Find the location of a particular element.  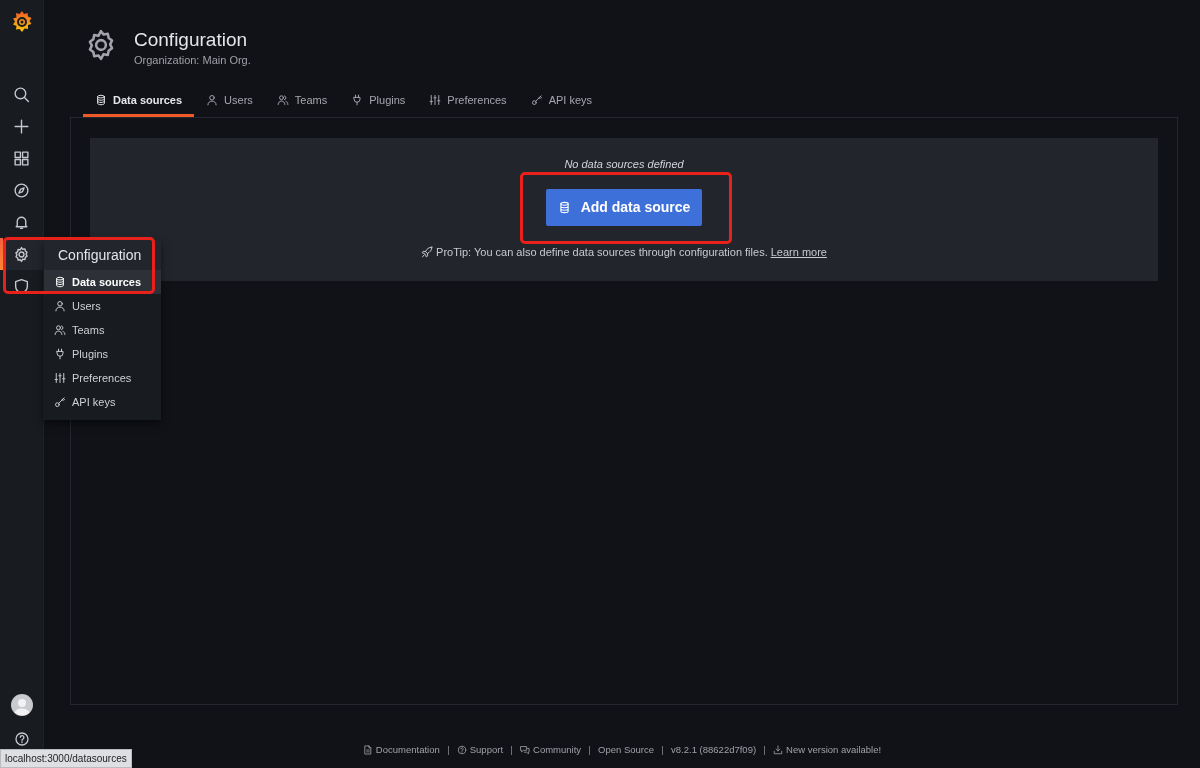

footer-link: v8.2.1 (88622d7f09) is located at coordinates (714, 750).